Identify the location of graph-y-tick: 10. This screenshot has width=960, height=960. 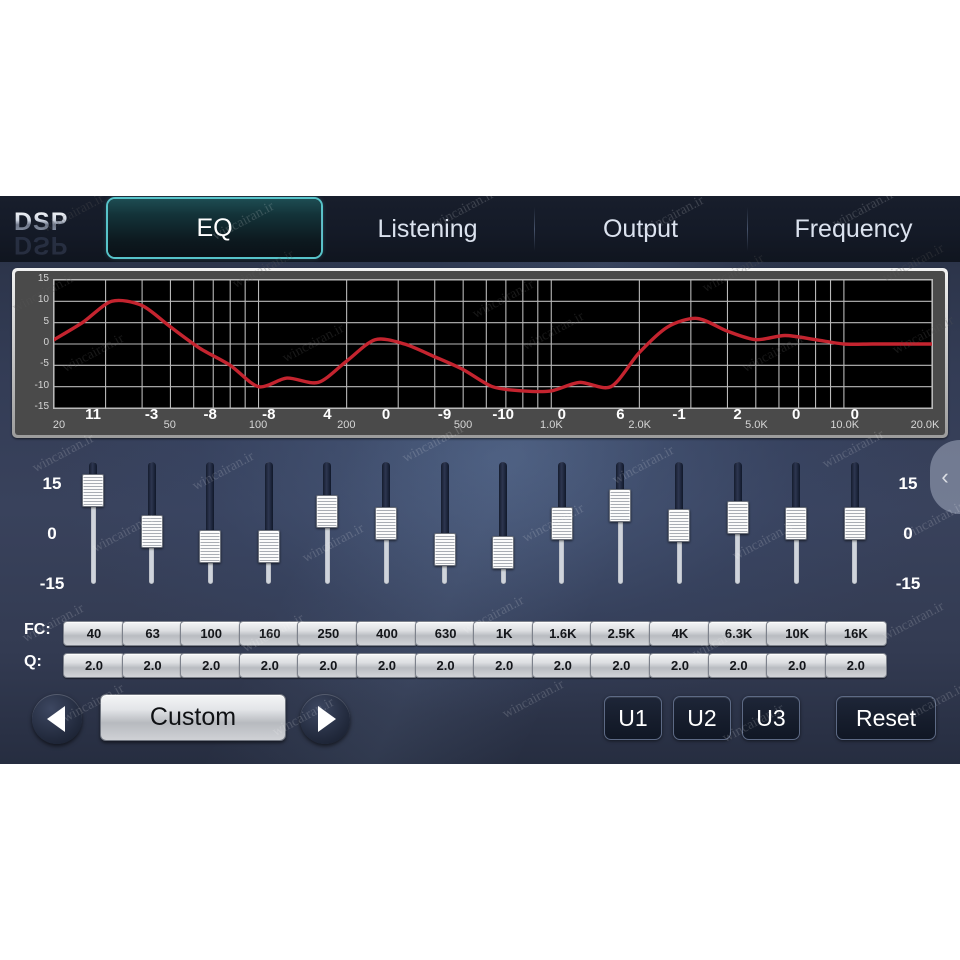
(43, 300).